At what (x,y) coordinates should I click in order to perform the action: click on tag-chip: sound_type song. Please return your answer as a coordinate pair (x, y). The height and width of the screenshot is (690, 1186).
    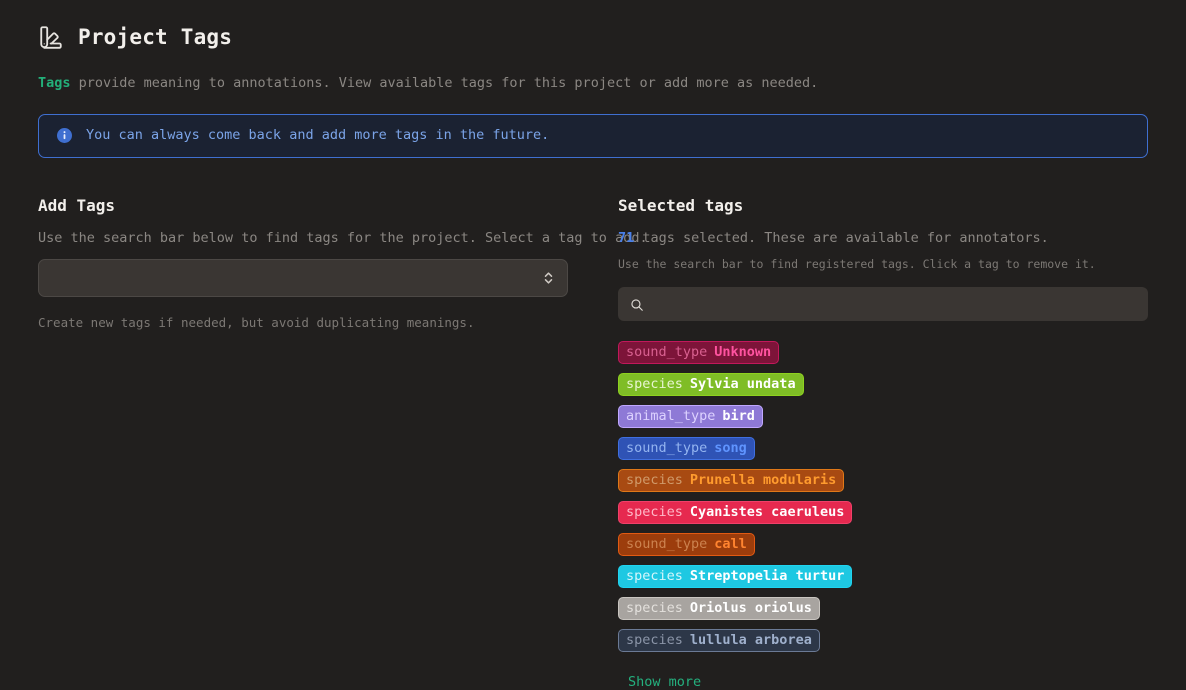
    Looking at the image, I should click on (686, 448).